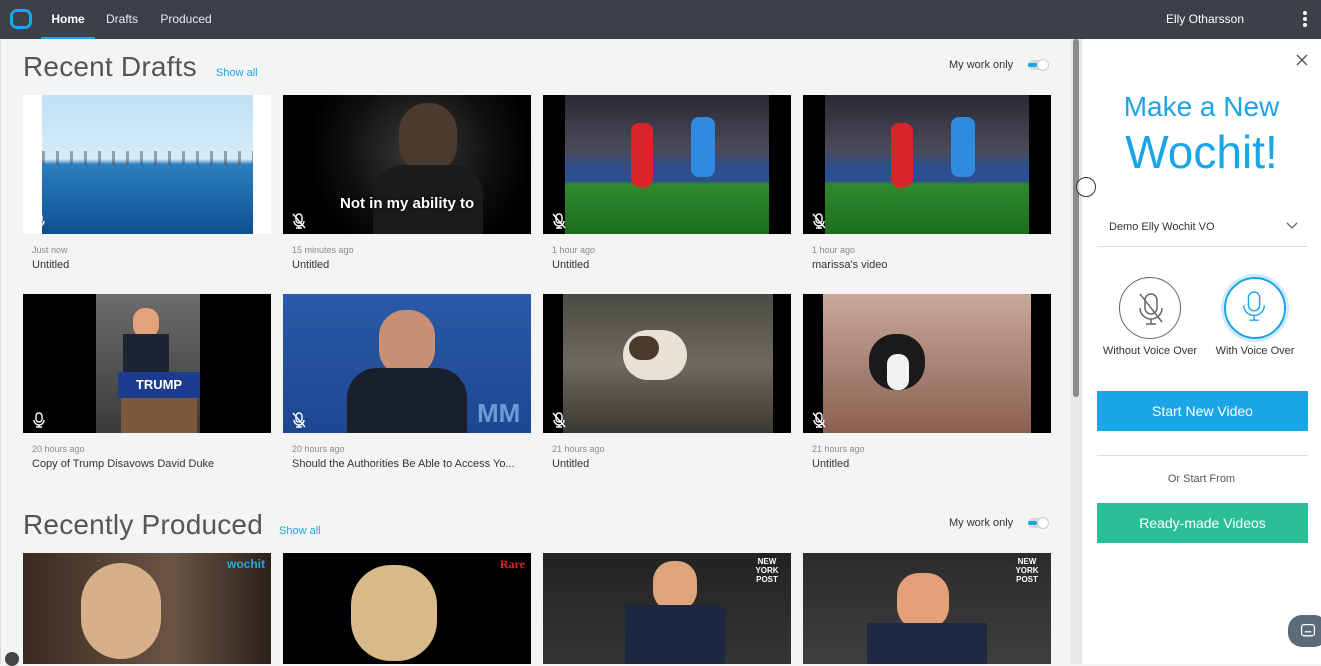  I want to click on brand-watermark: Rare, so click(512, 564).